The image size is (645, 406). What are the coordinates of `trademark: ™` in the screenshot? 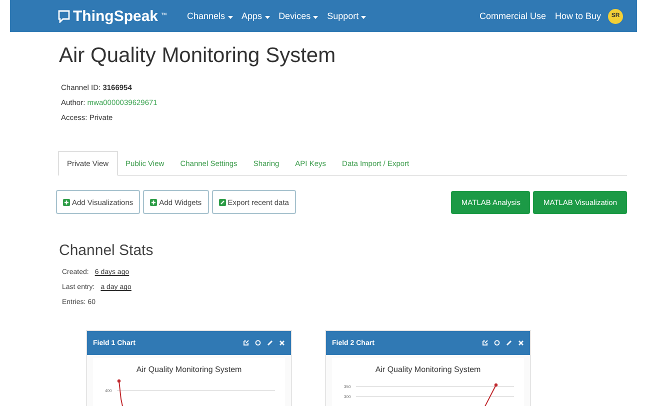 It's located at (164, 16).